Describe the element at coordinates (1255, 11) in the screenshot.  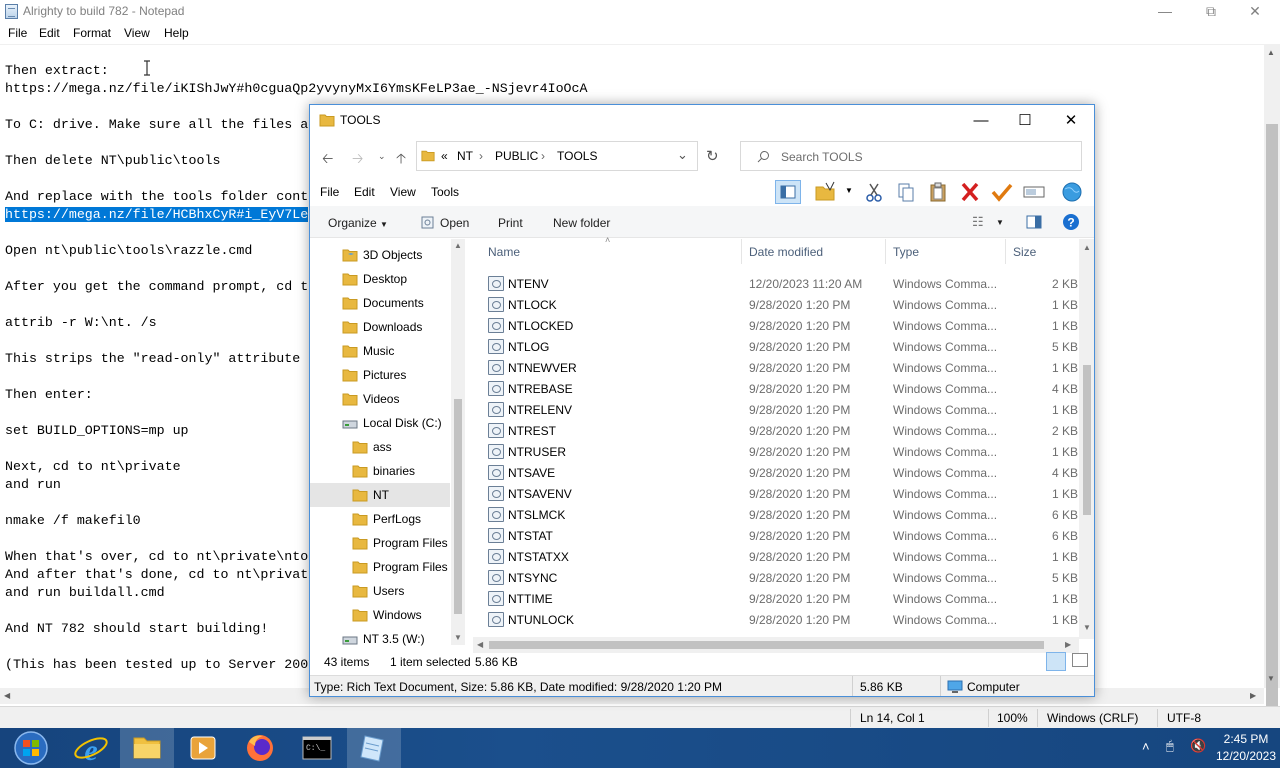
I see `close-button: ✕` at that location.